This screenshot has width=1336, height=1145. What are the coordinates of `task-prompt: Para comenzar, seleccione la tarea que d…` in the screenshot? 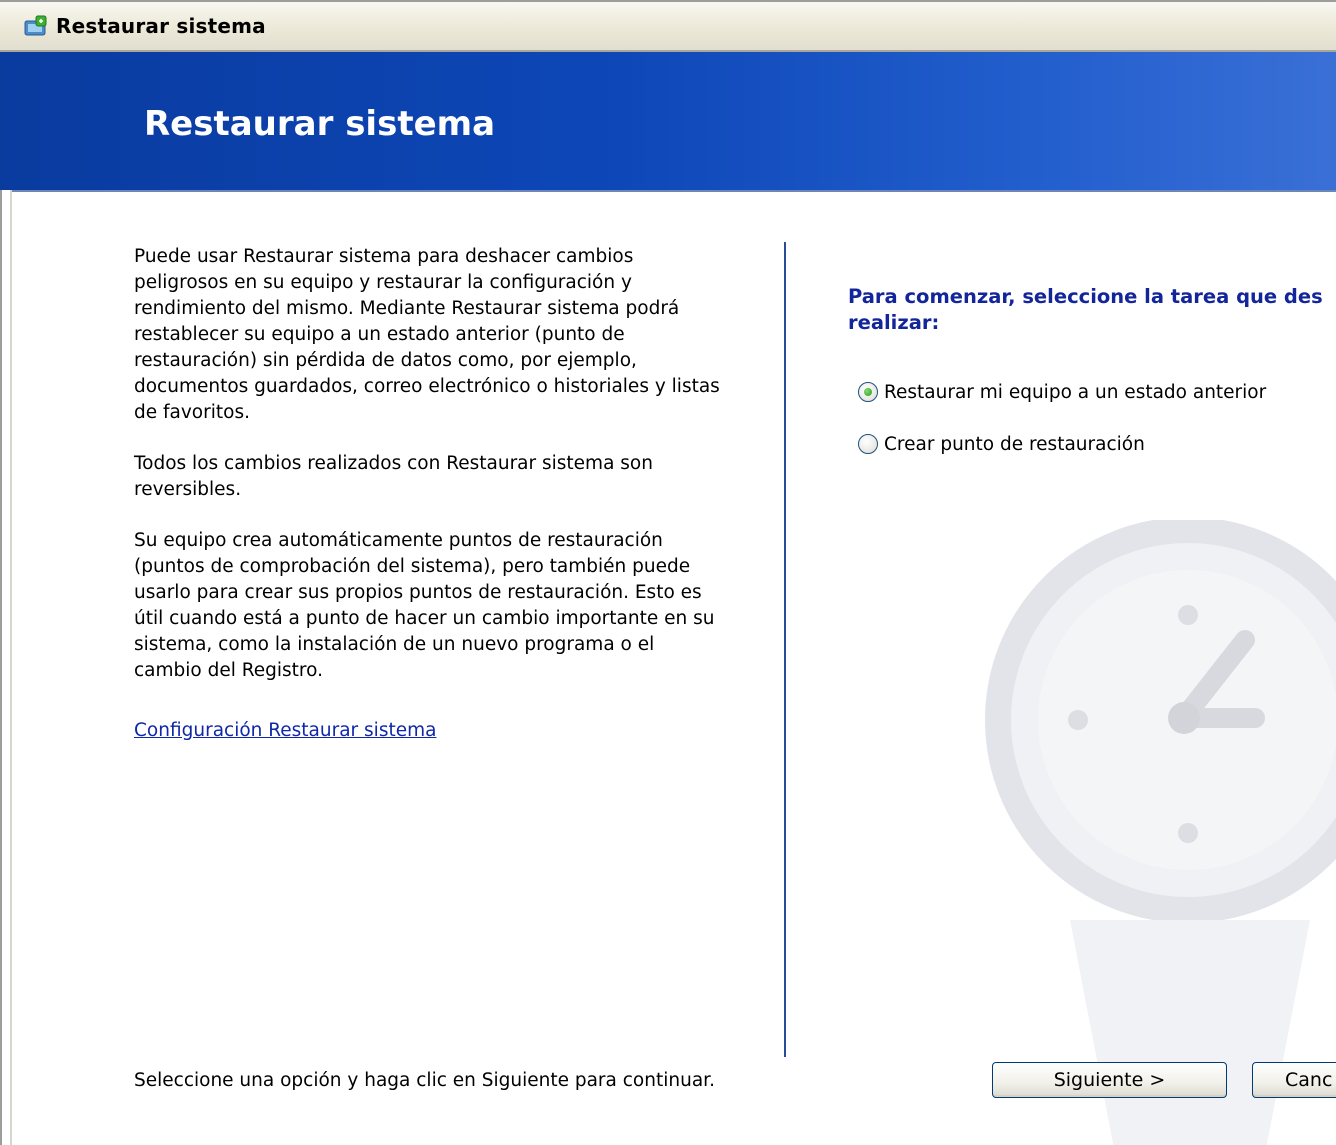 It's located at (1092, 310).